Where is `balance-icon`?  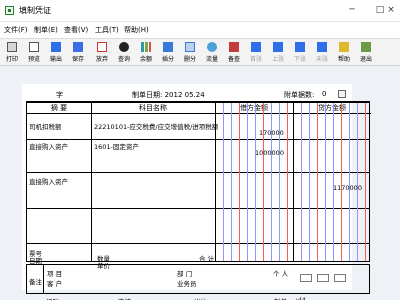
balance-icon is located at coordinates (146, 47).